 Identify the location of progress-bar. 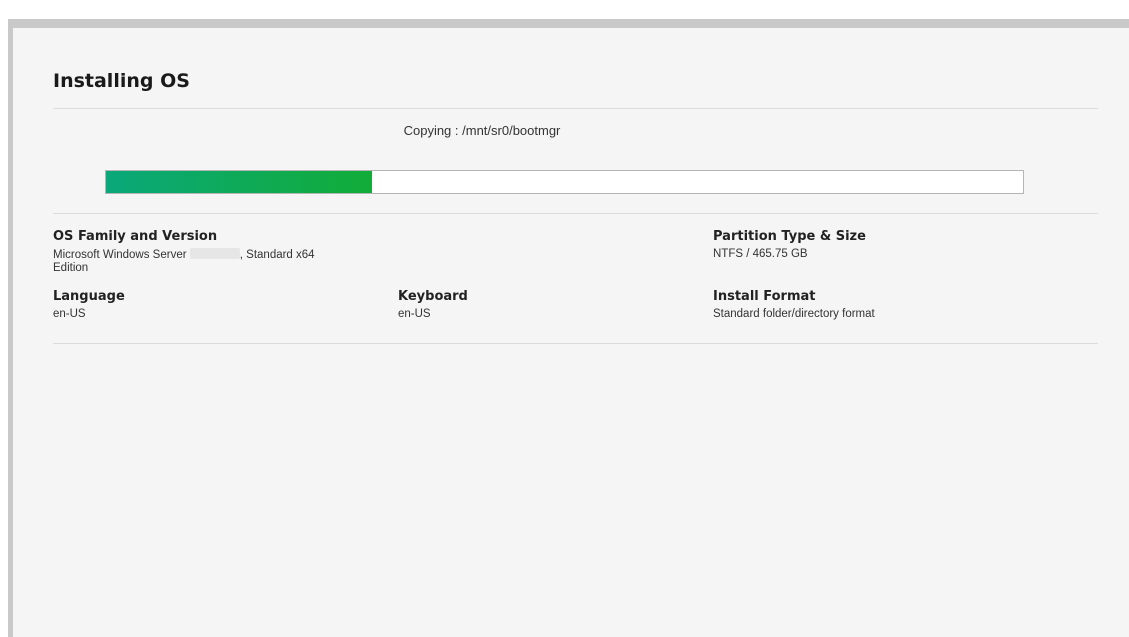
(564, 182).